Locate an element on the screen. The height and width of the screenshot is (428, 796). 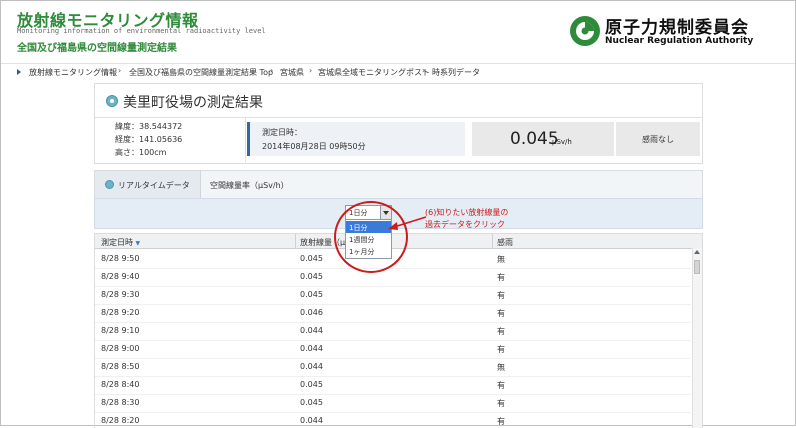
table-row: 8/28 8:50 0.044 無 is located at coordinates (393, 367).